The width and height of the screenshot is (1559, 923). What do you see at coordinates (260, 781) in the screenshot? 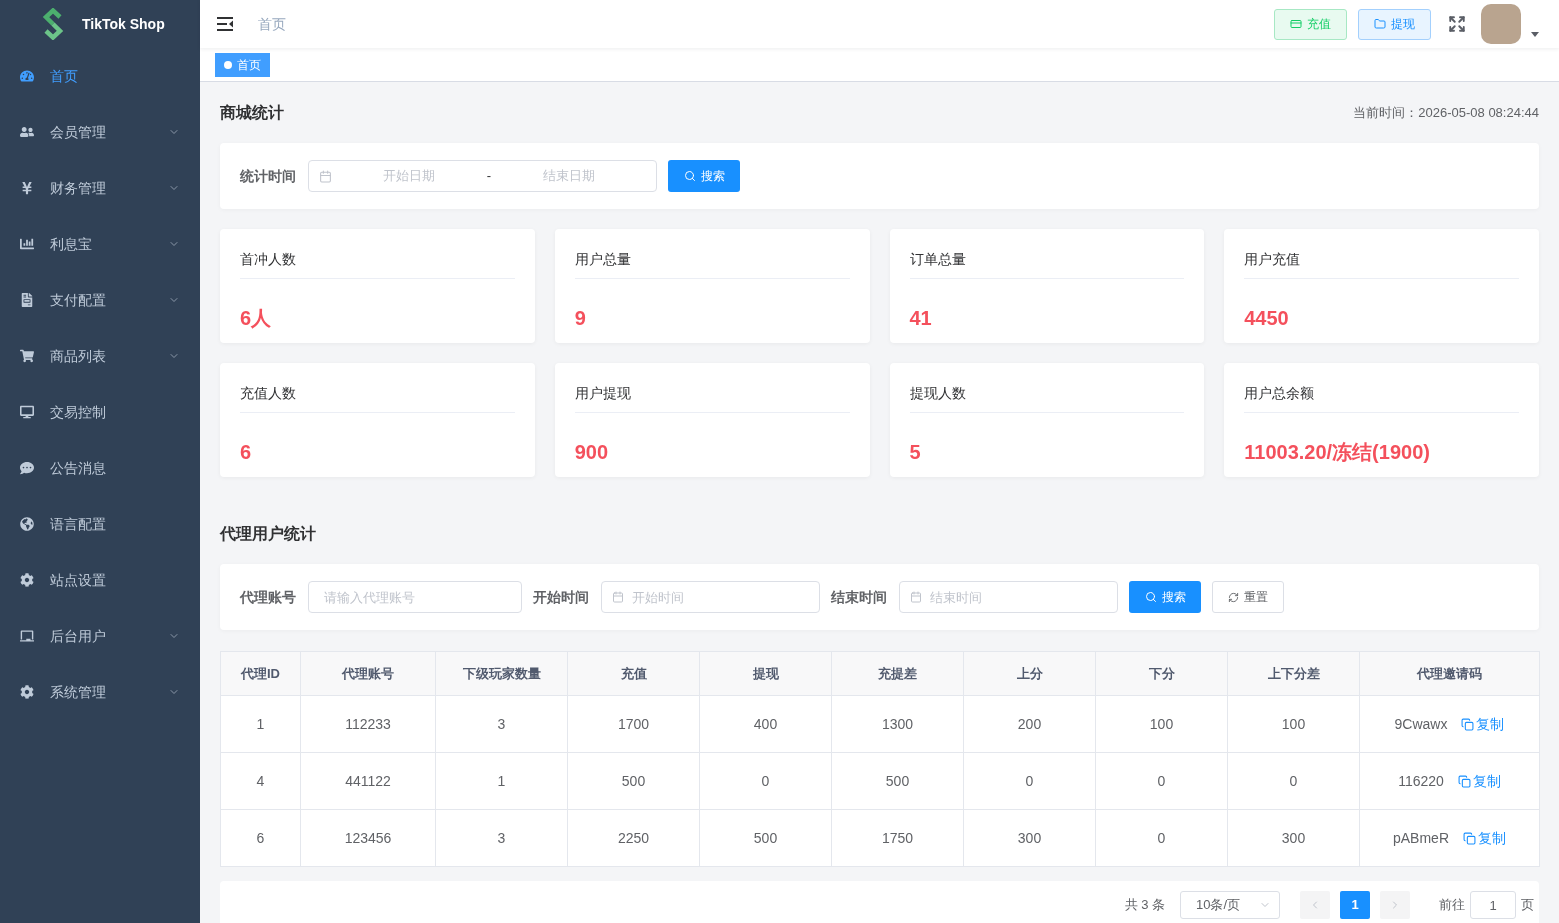
I see `table-cell: 4` at bounding box center [260, 781].